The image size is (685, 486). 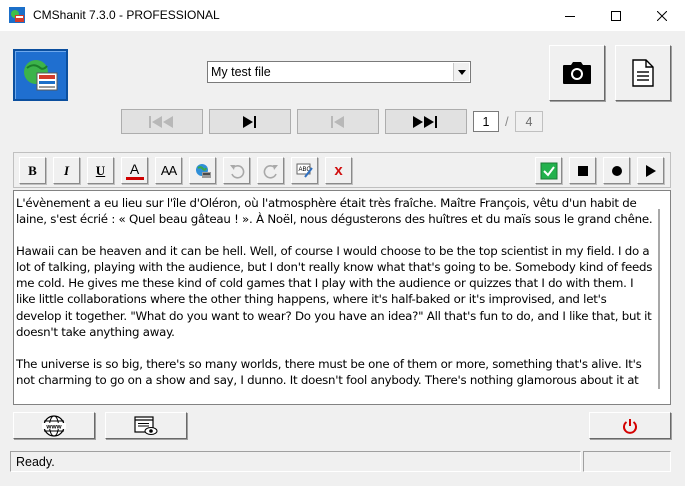 I want to click on current-page-field: 1, so click(x=486, y=121).